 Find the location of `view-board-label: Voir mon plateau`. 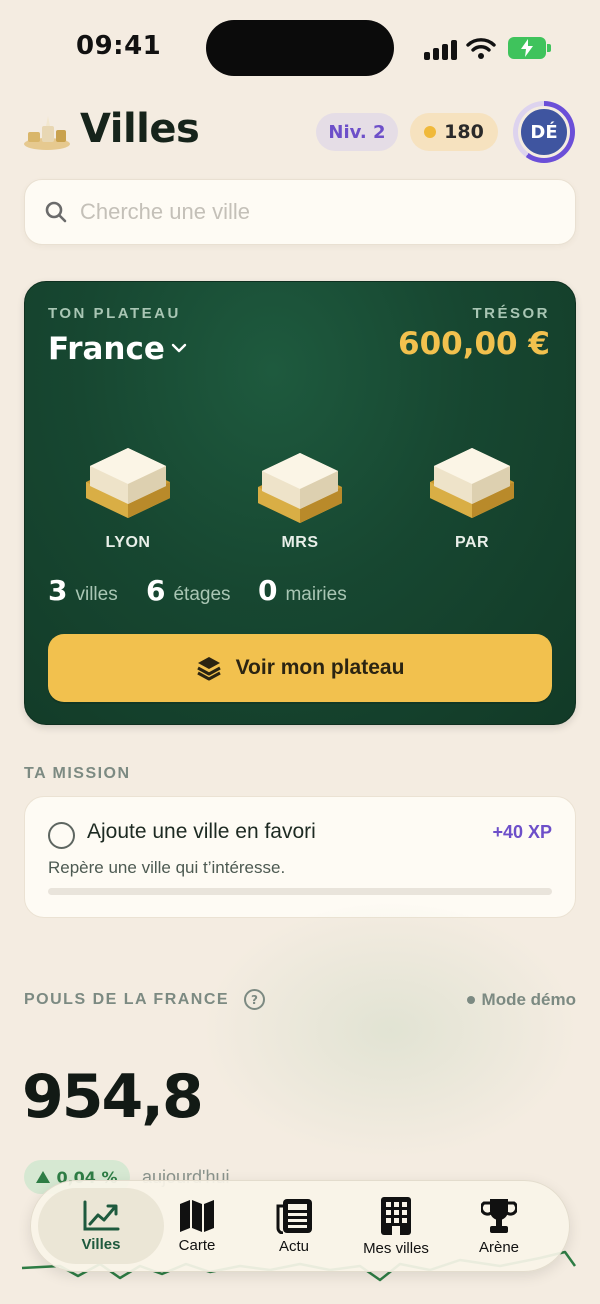

view-board-label: Voir mon plateau is located at coordinates (320, 667).